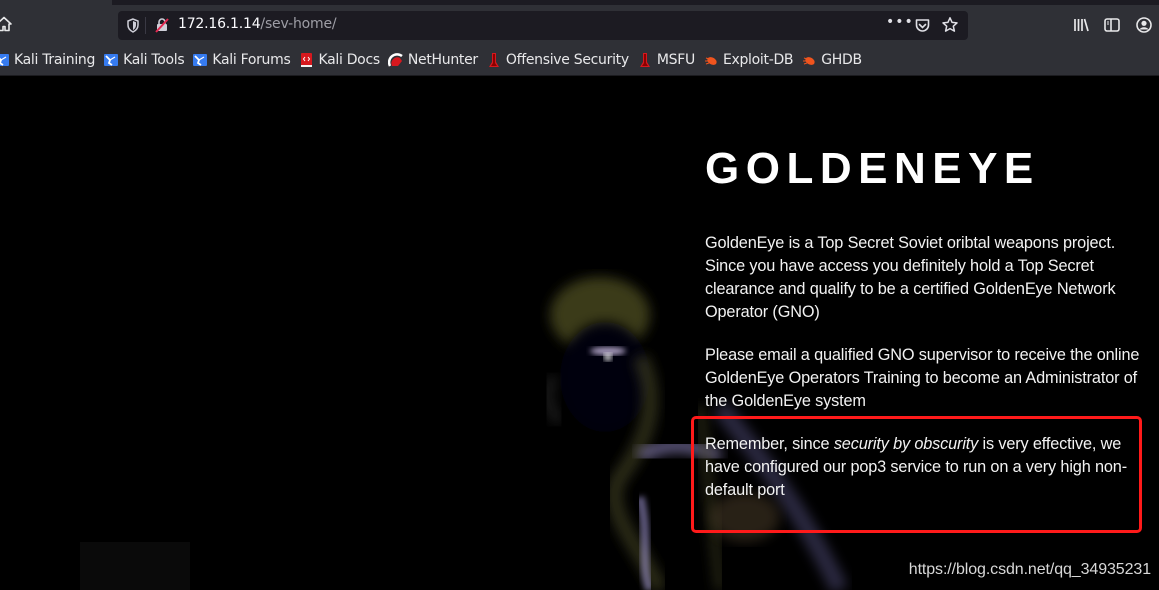  What do you see at coordinates (841, 60) in the screenshot?
I see `bookmark-label: GHDB` at bounding box center [841, 60].